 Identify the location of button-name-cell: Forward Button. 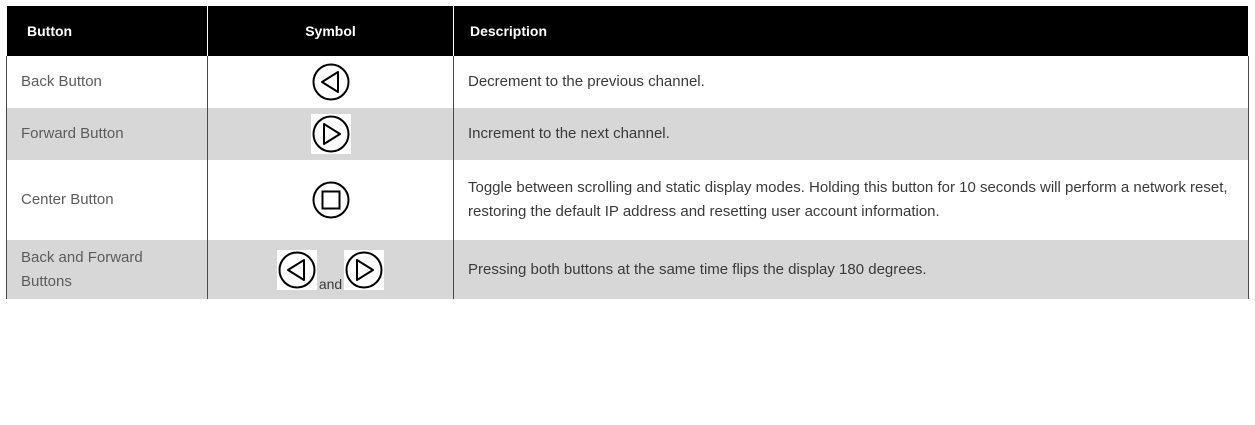
(107, 134).